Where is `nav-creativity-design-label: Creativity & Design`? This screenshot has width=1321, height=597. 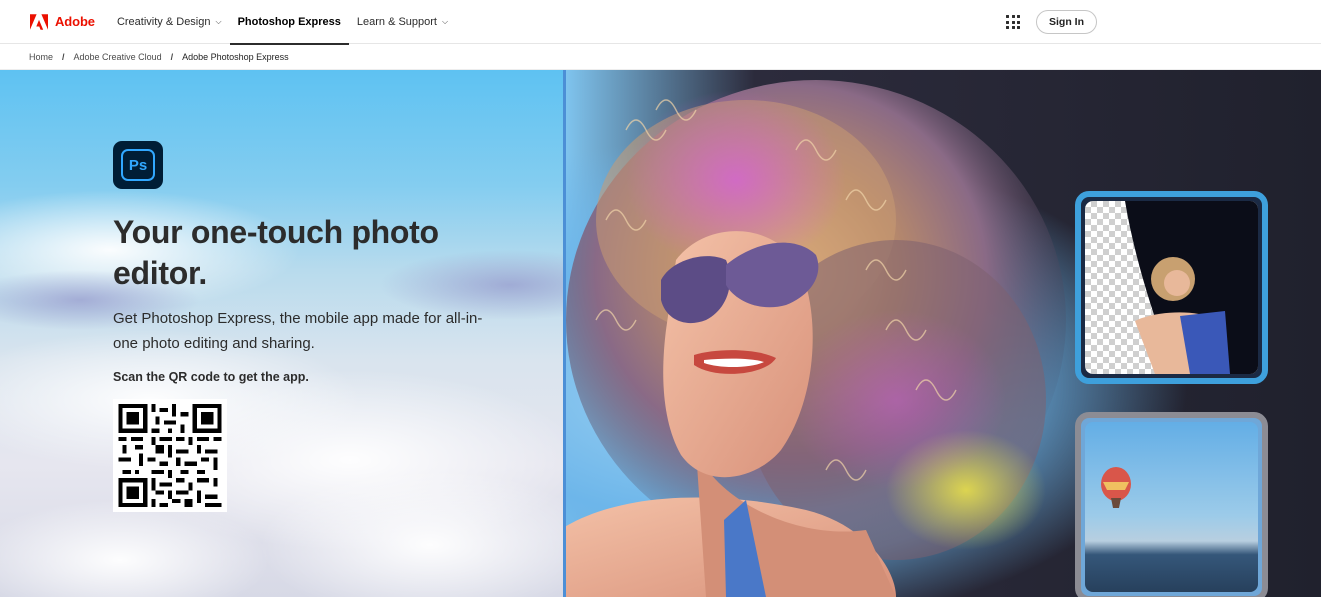 nav-creativity-design-label: Creativity & Design is located at coordinates (163, 21).